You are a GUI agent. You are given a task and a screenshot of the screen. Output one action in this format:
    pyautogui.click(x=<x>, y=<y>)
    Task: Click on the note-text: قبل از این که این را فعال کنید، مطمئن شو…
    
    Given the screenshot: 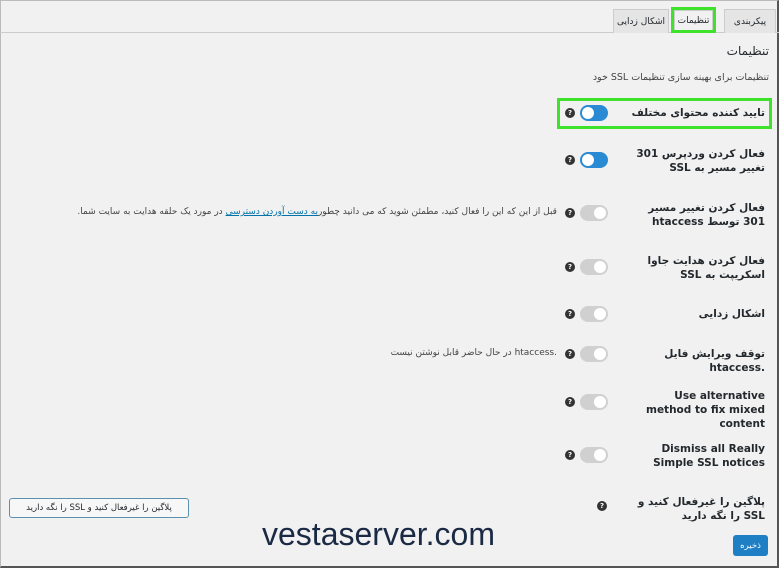 What is the action you would take?
    pyautogui.click(x=437, y=212)
    